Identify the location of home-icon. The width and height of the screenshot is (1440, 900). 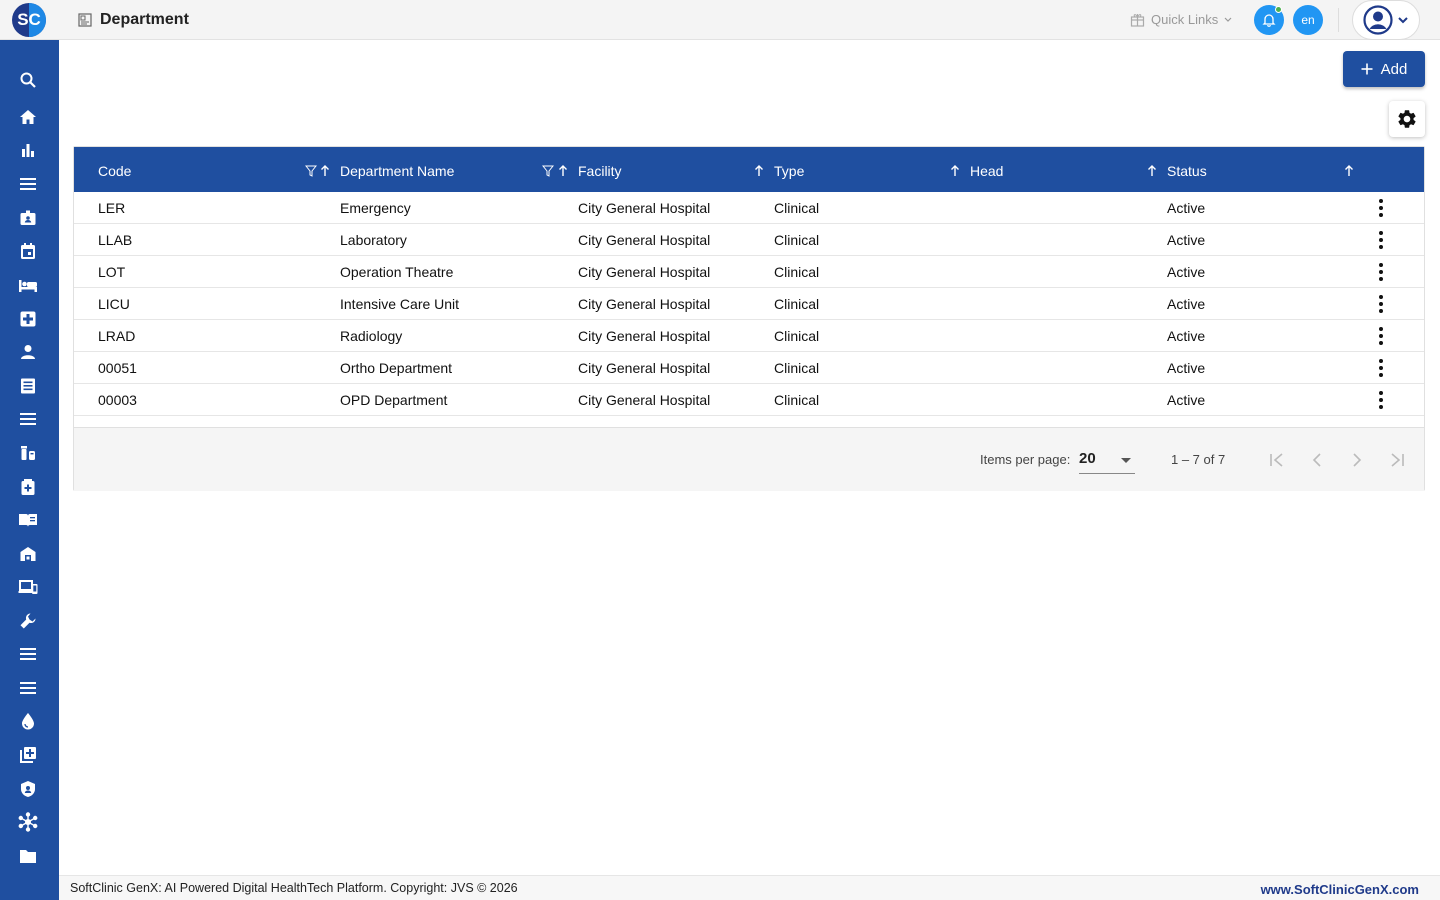
(28, 117).